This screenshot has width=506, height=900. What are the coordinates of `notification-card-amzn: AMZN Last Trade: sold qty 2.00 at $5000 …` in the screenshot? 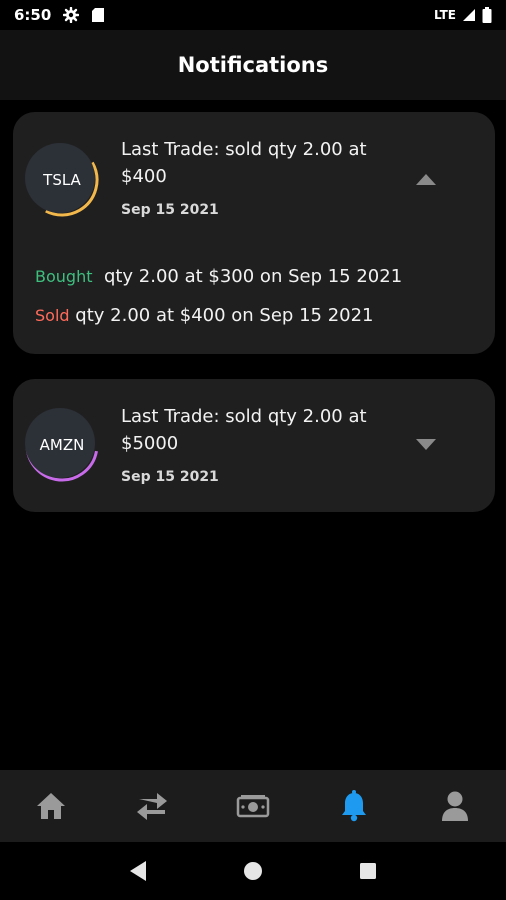 It's located at (254, 445).